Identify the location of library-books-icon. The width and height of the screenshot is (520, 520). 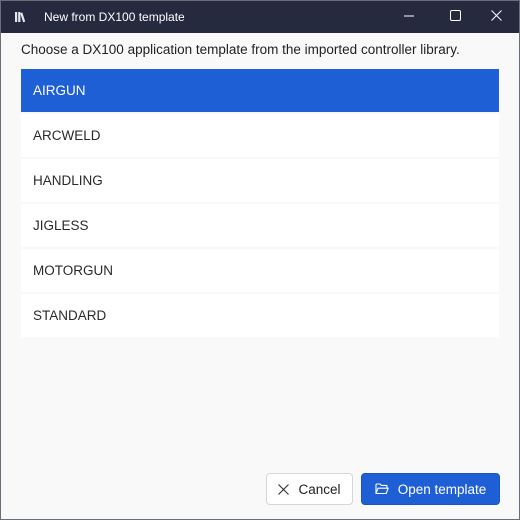
(21, 17).